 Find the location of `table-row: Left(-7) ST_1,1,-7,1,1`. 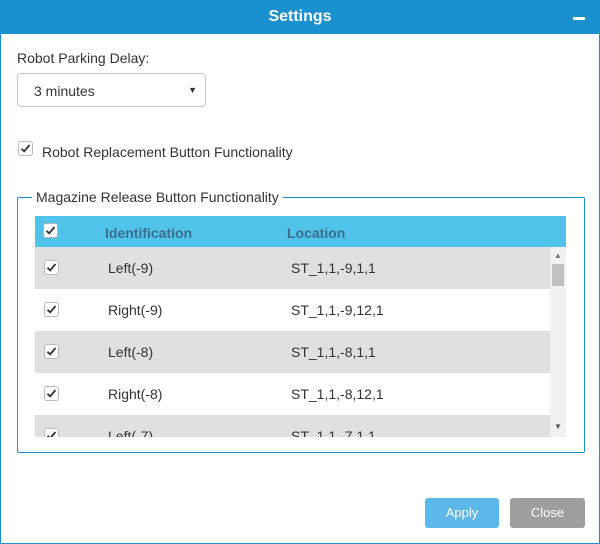

table-row: Left(-7) ST_1,1,-7,1,1 is located at coordinates (292, 426).